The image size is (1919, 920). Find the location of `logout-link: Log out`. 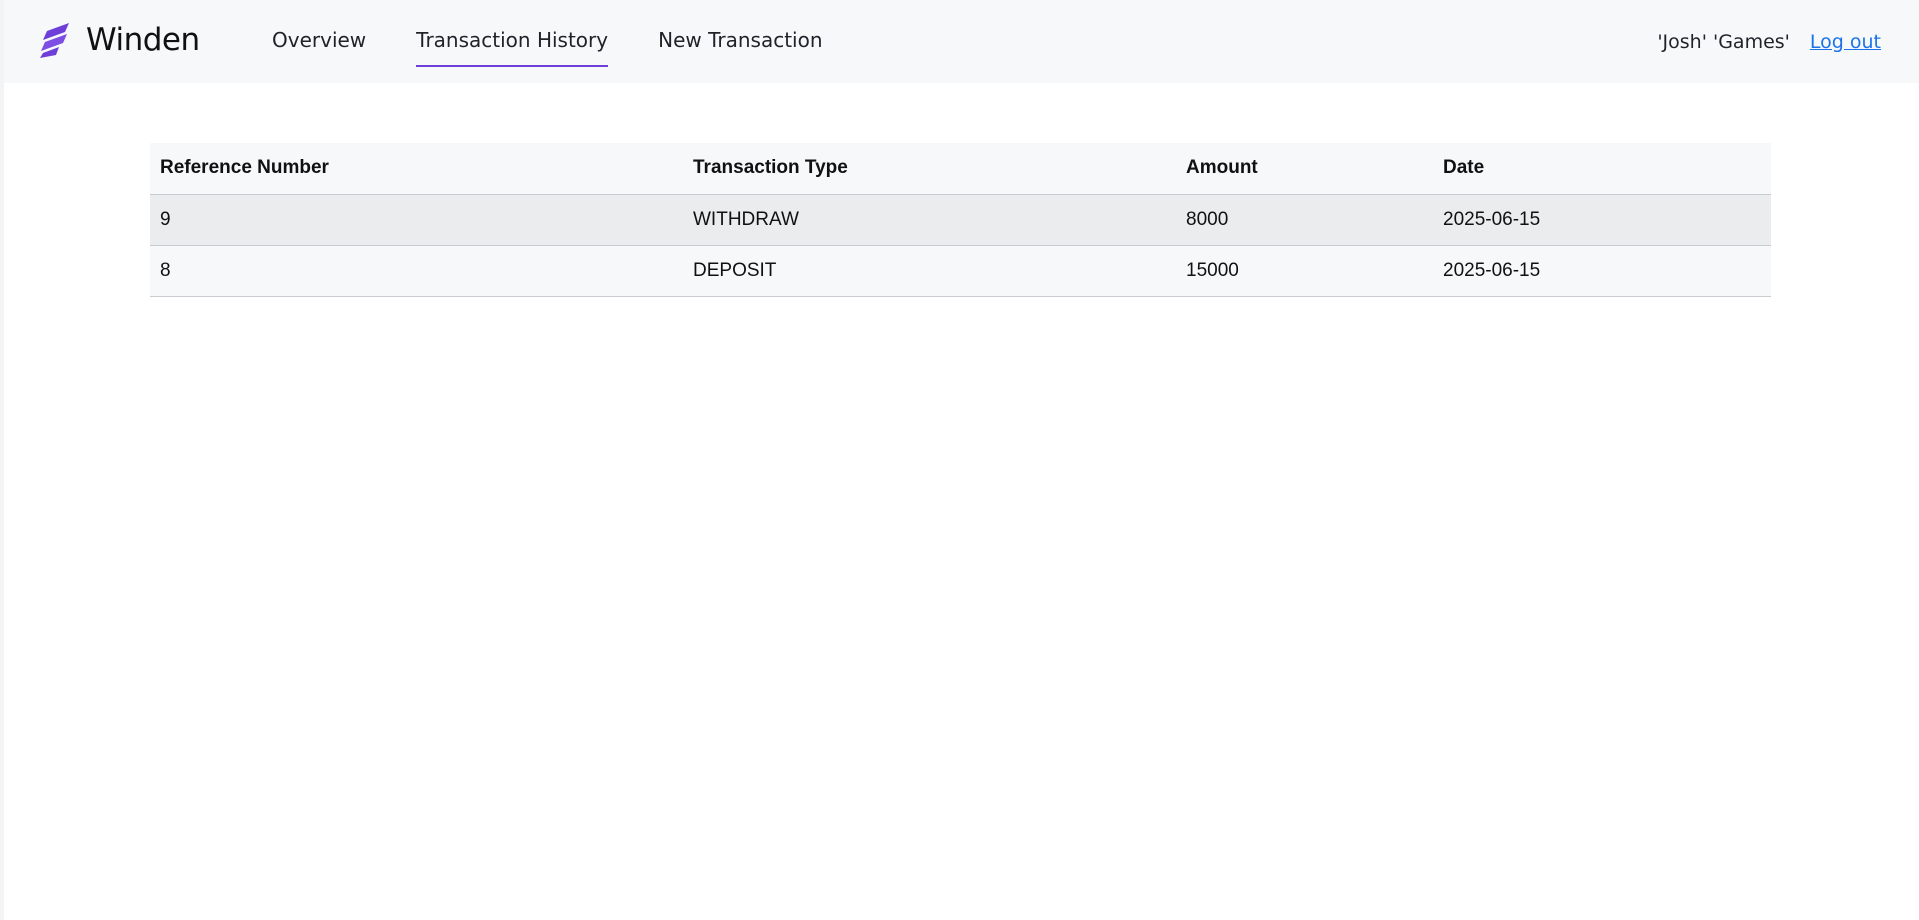

logout-link: Log out is located at coordinates (1845, 42).